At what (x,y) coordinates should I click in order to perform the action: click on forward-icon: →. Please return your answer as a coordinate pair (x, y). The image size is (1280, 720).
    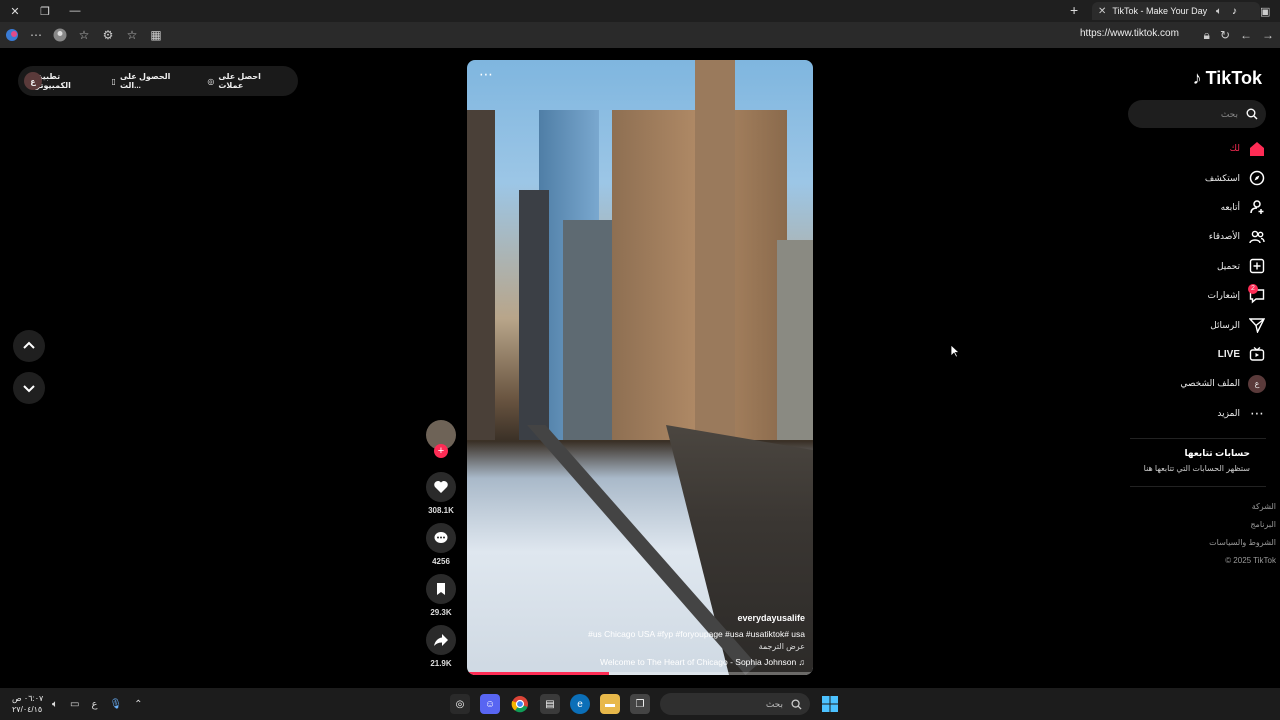
    Looking at the image, I should click on (1268, 35).